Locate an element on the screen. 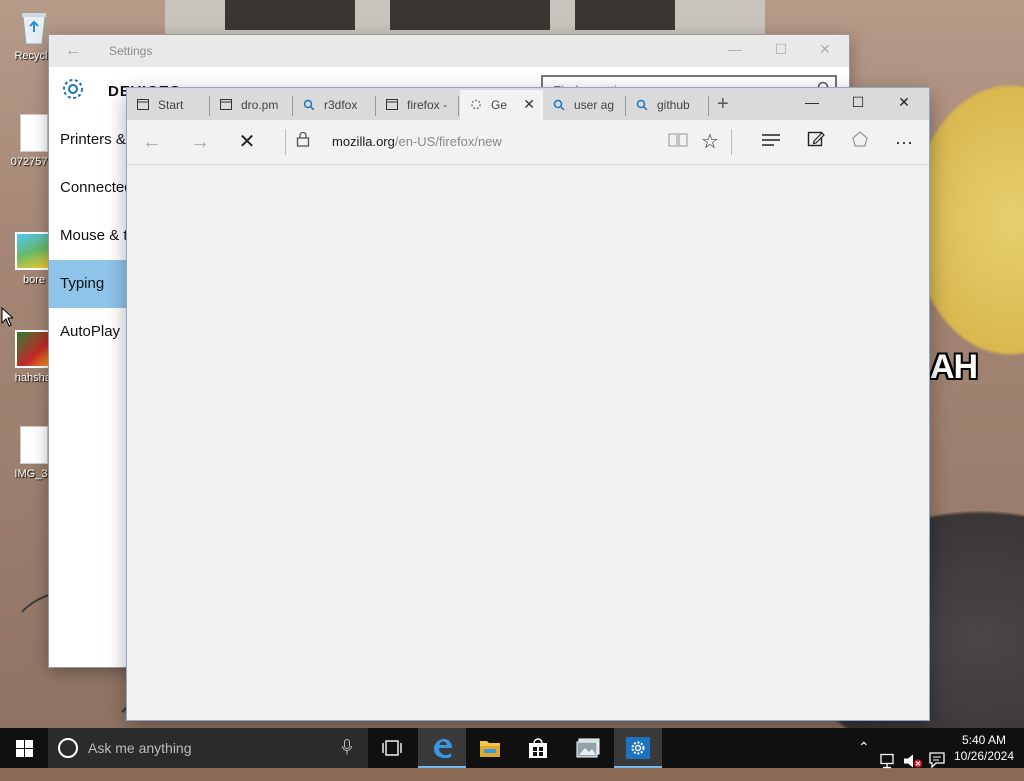  task-view-icon is located at coordinates (392, 748).